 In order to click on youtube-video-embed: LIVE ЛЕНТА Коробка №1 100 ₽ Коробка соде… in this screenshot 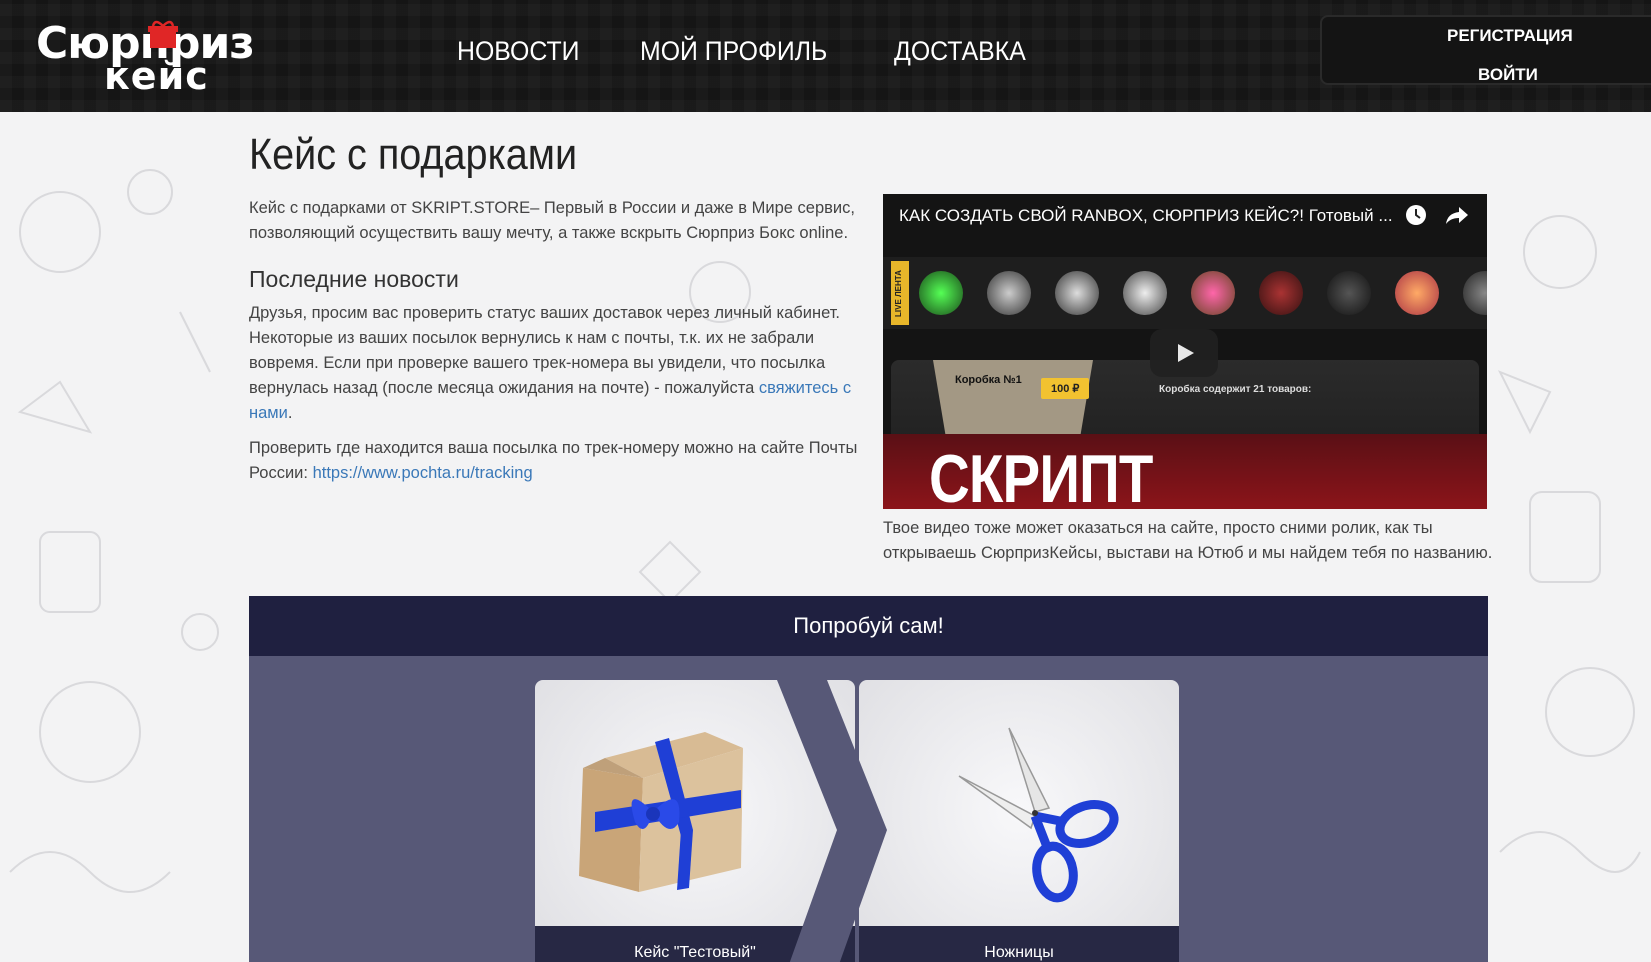, I will do `click(1185, 351)`.